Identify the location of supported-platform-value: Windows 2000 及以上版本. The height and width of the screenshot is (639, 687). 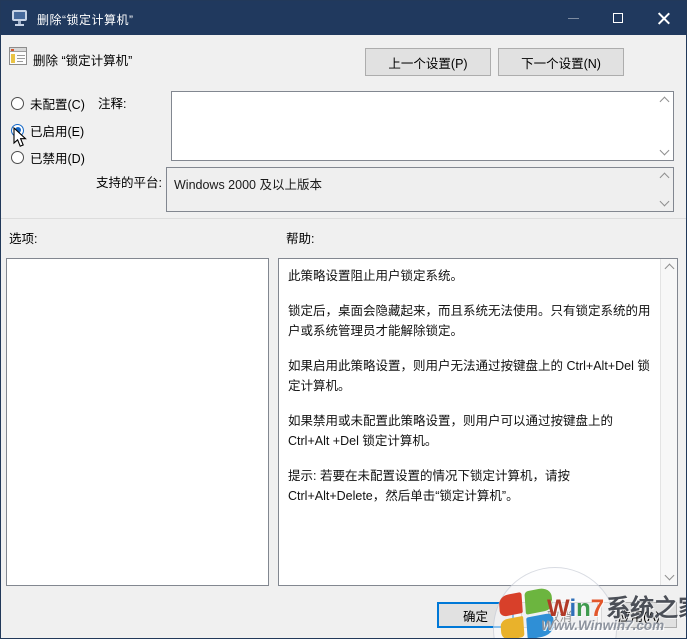
(248, 185).